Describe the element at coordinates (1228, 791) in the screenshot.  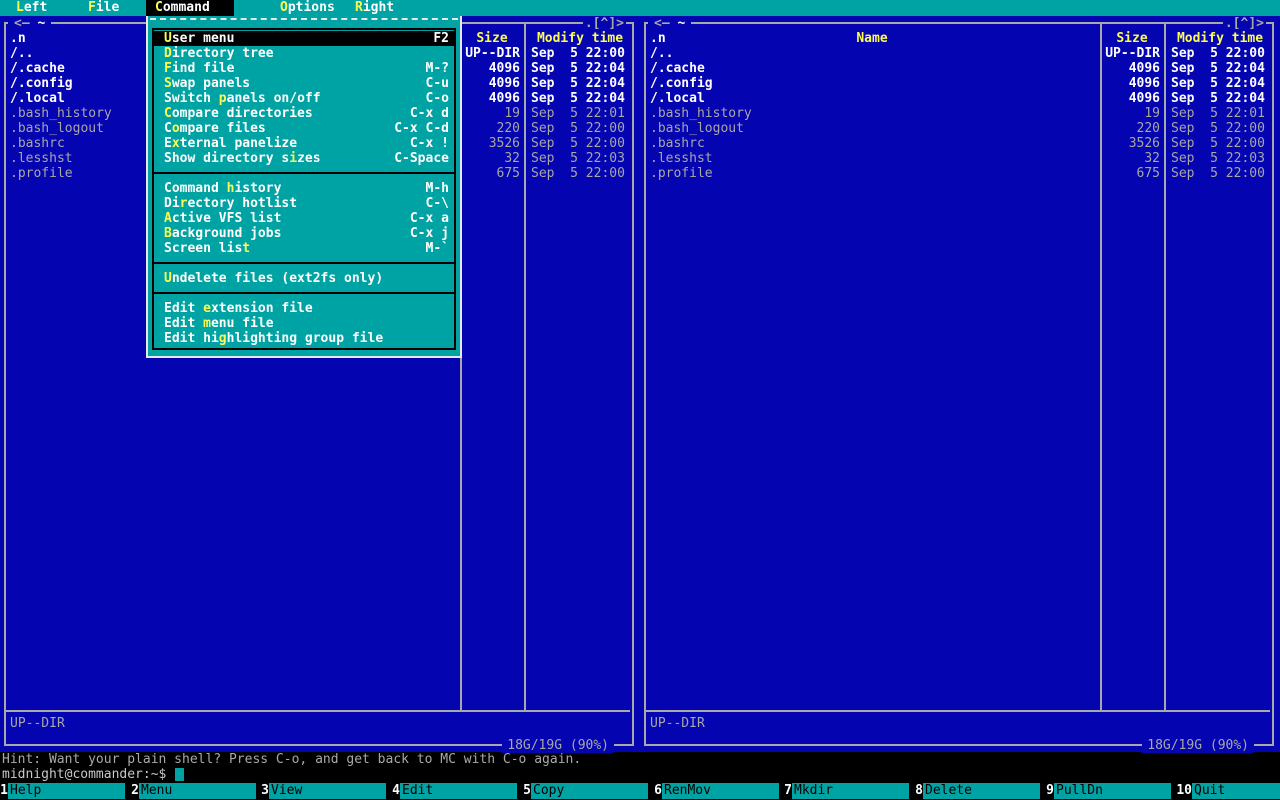
I see `fkey-10-quit: 10 Quit` at that location.